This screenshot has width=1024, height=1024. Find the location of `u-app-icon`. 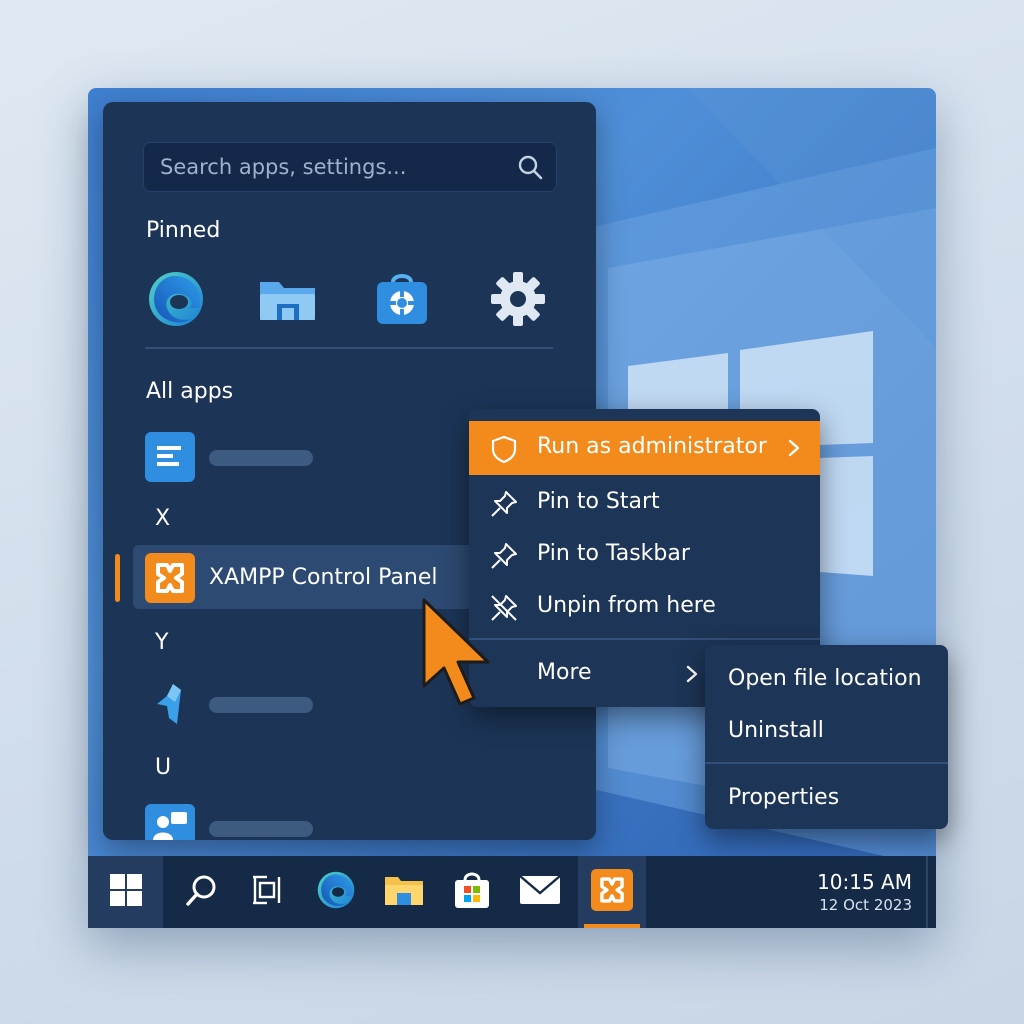

u-app-icon is located at coordinates (170, 822).